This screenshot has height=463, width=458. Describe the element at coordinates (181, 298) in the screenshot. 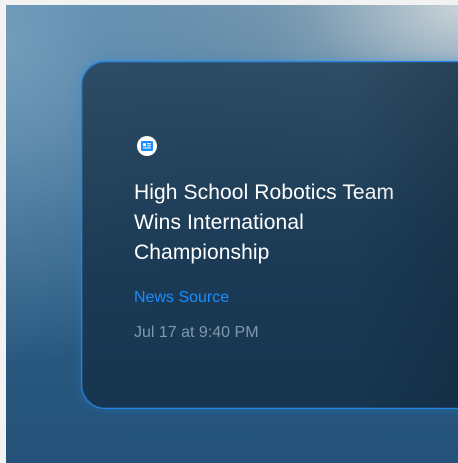

I see `news-source-link: News Source` at that location.